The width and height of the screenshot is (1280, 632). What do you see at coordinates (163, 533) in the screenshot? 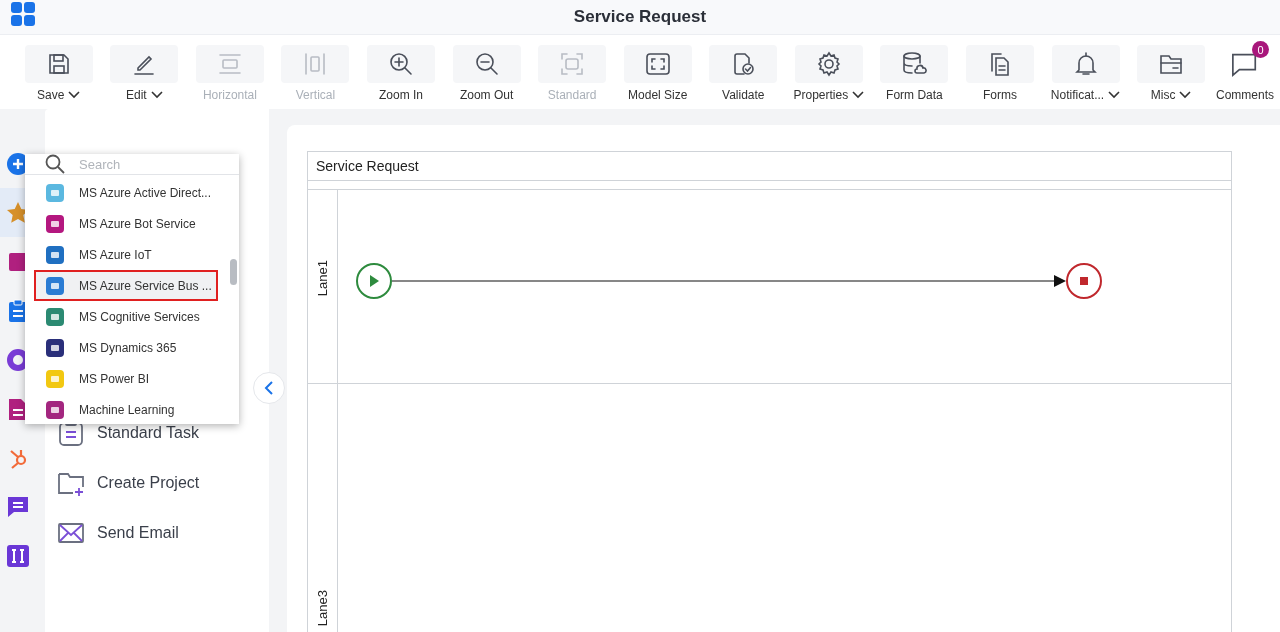
I see `activity-item: Send Email` at bounding box center [163, 533].